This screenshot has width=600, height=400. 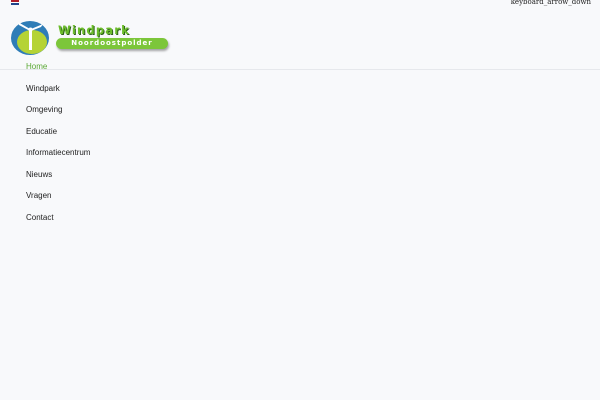 I want to click on windpark-logo: Windpark Noordoostpolder, so click(x=92, y=39).